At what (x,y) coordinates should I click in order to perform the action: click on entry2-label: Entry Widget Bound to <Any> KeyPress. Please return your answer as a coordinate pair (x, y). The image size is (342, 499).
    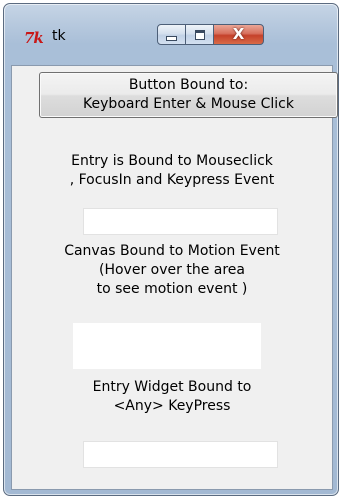
    Looking at the image, I should click on (172, 397).